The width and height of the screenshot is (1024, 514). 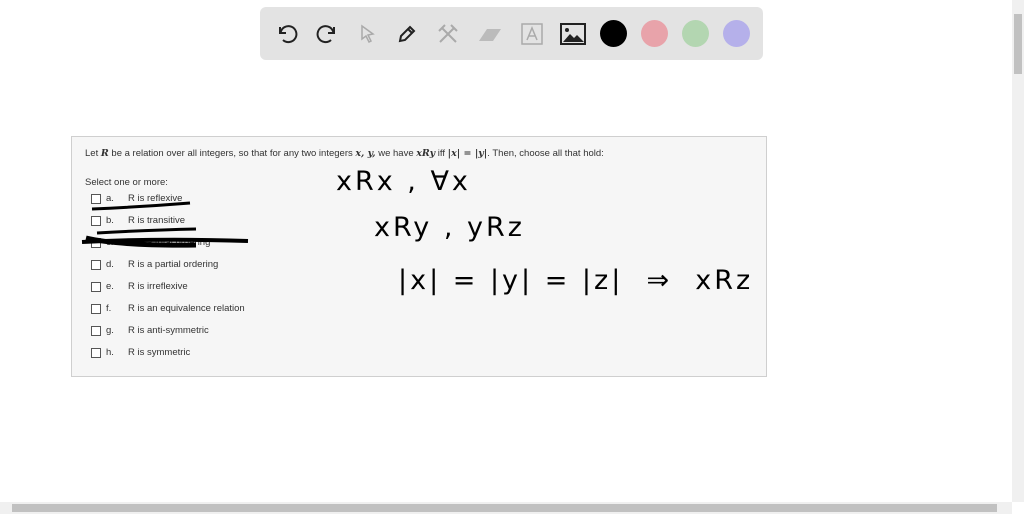 I want to click on vertical-scroll-thumb, so click(x=1018, y=44).